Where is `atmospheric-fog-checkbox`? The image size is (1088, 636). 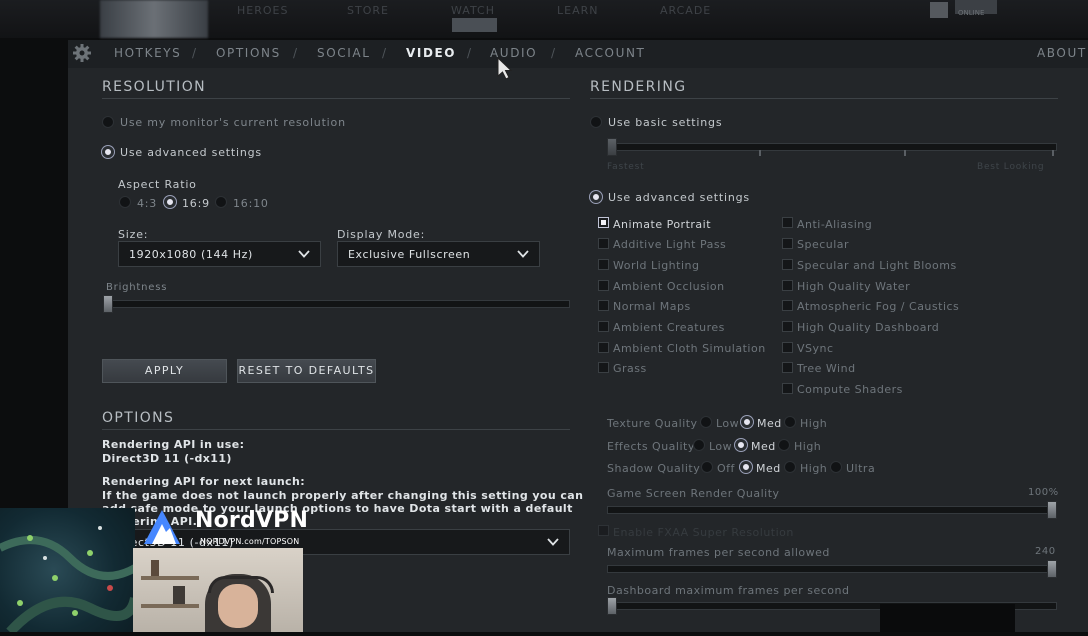 atmospheric-fog-checkbox is located at coordinates (787, 305).